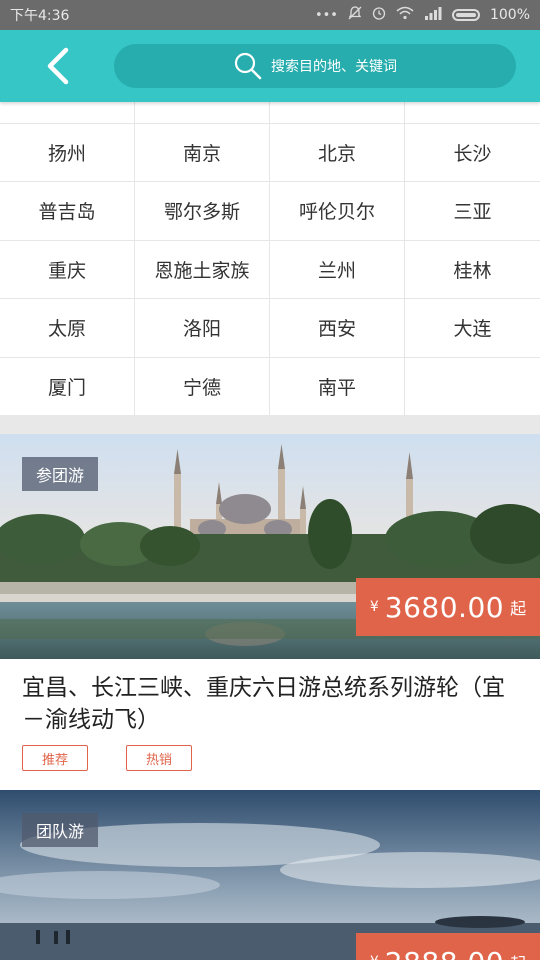 The height and width of the screenshot is (960, 540). I want to click on status-icons: ••• 100%, so click(422, 15).